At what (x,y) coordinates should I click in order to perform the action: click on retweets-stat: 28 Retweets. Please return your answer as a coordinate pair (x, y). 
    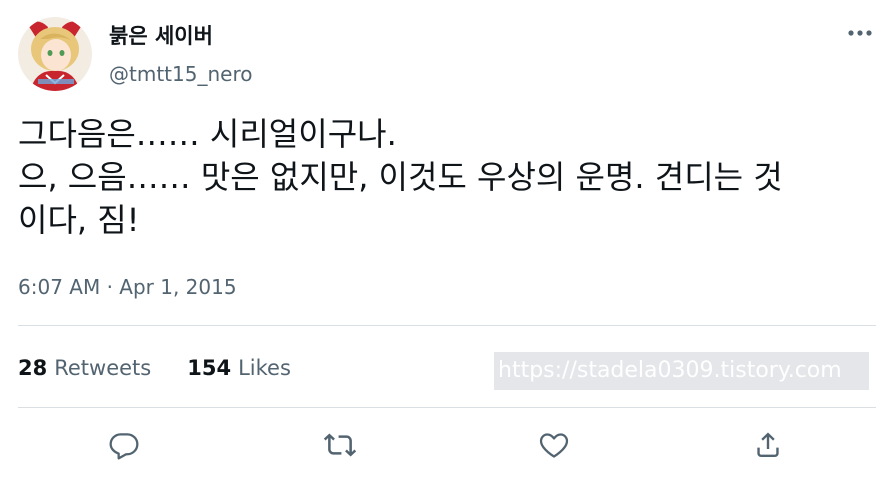
    Looking at the image, I should click on (84, 368).